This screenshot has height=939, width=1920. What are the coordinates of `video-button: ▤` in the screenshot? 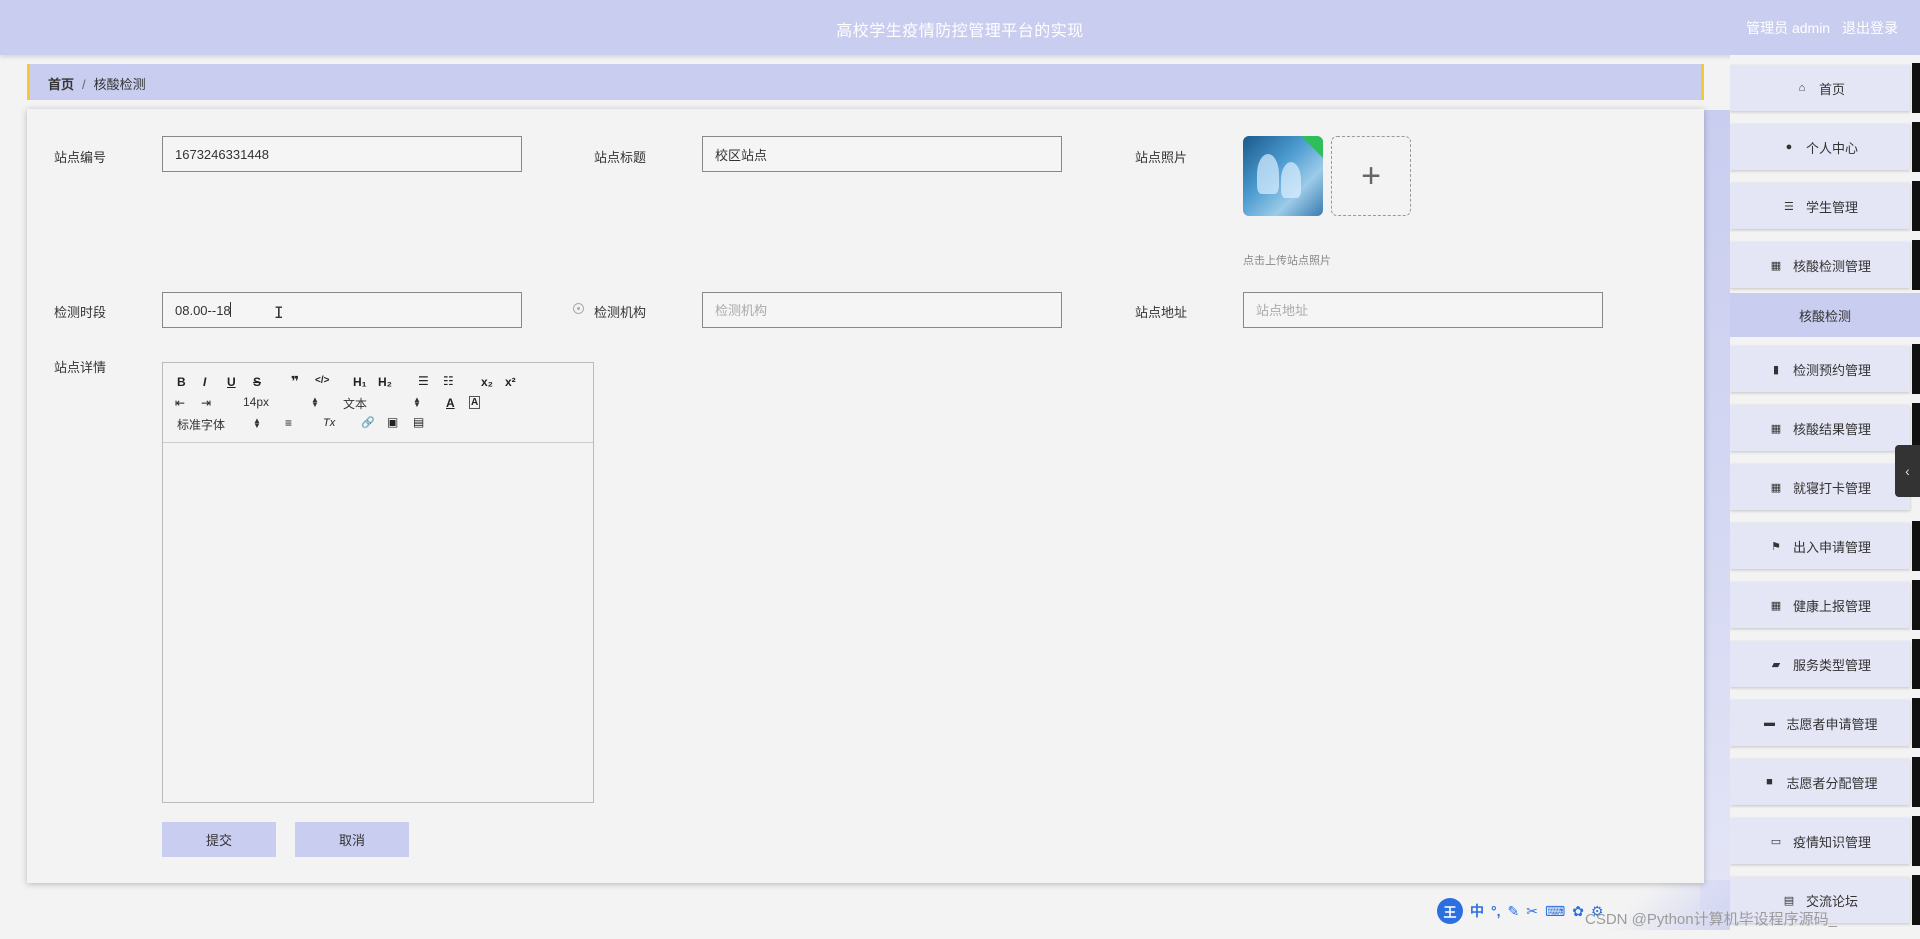 It's located at (418, 422).